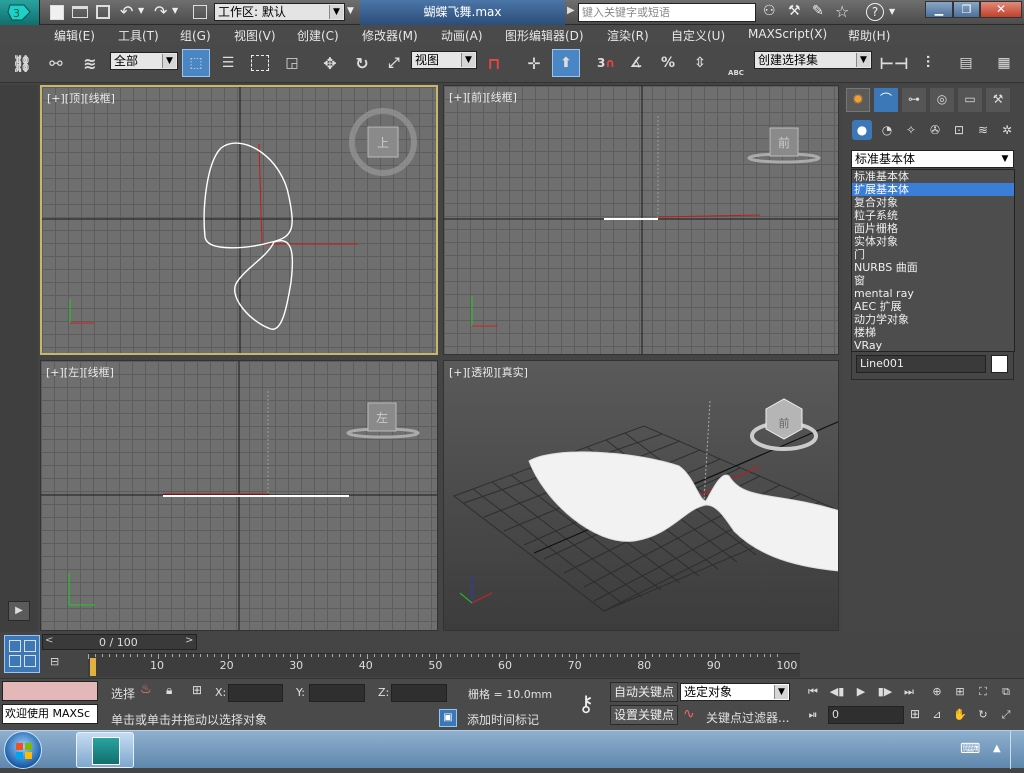 Image resolution: width=1024 pixels, height=773 pixels. What do you see at coordinates (382, 417) in the screenshot?
I see `viewcube-left-label: 左` at bounding box center [382, 417].